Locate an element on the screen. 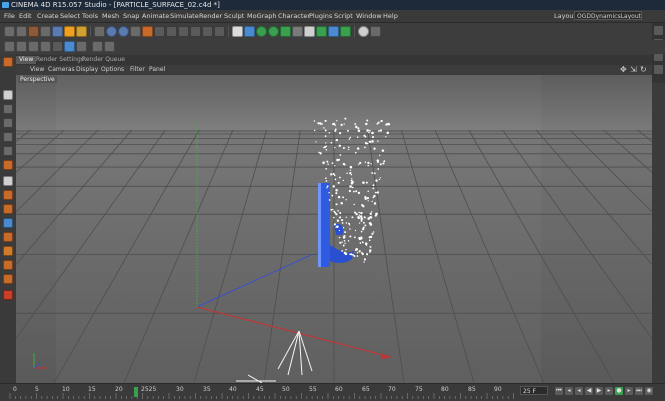 This screenshot has width=665, height=401. previous-frame-icon: ◂ is located at coordinates (579, 391).